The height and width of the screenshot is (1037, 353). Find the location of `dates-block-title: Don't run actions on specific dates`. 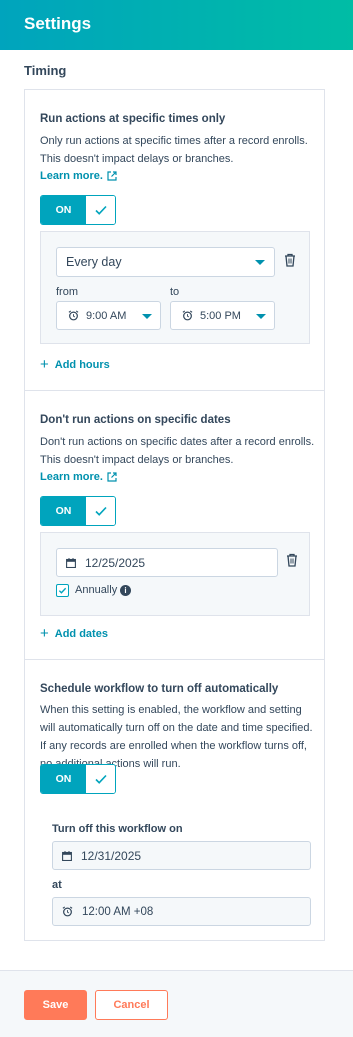

dates-block-title: Don't run actions on specific dates is located at coordinates (135, 420).